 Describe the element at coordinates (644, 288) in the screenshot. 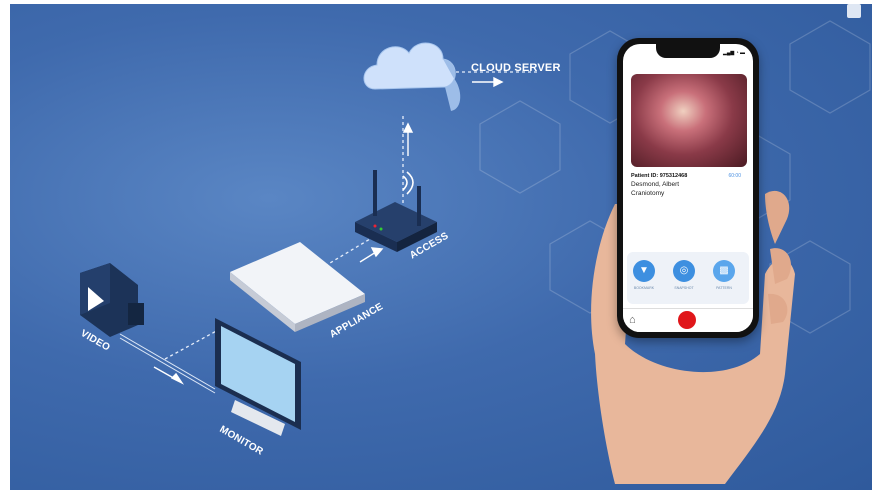

I see `bookmark-caption: BOOKMARK` at that location.